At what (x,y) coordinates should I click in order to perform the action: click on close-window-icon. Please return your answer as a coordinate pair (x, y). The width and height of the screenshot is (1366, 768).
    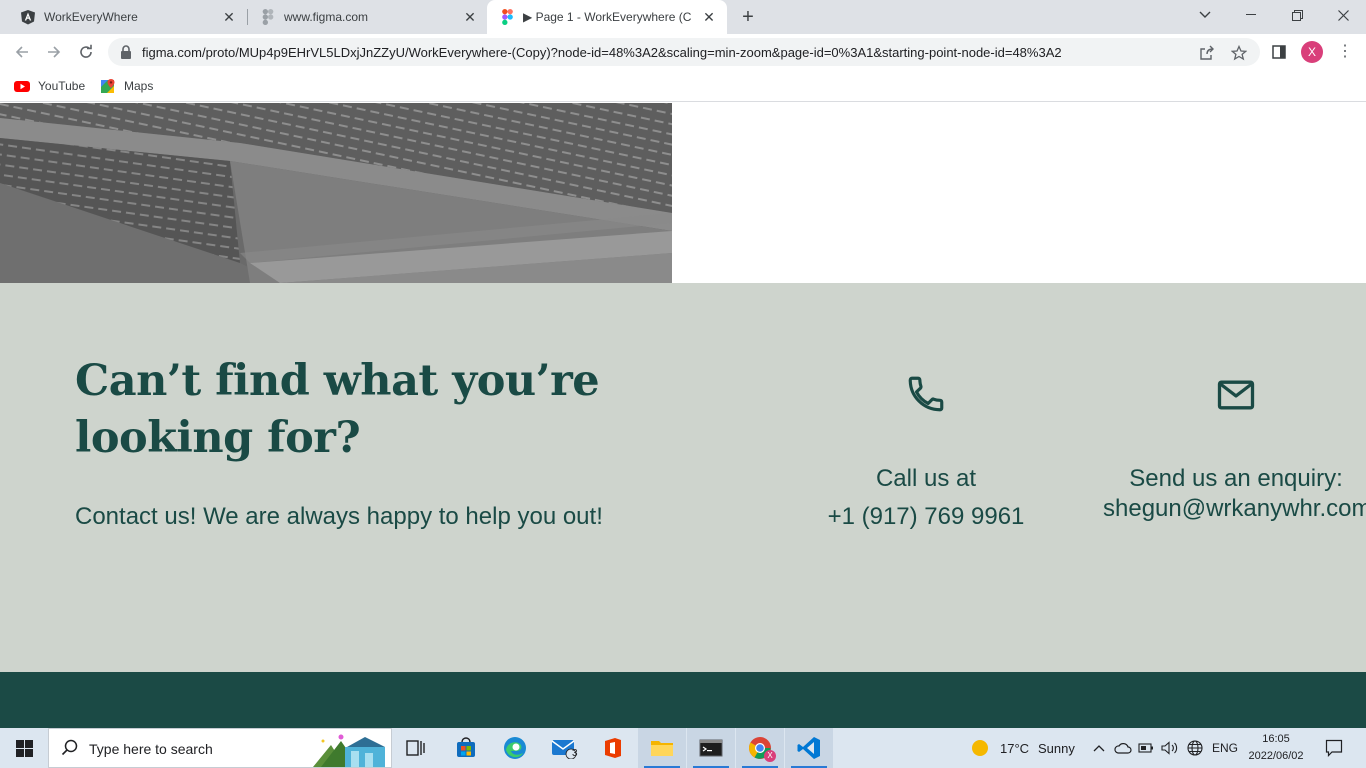
    Looking at the image, I should click on (1343, 15).